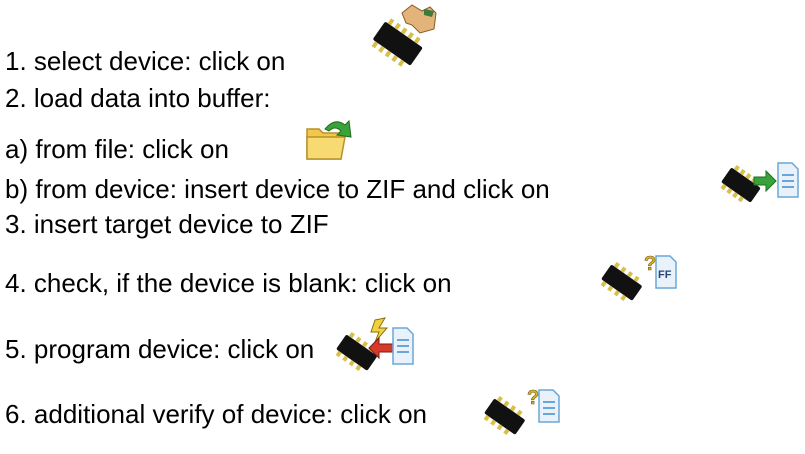 This screenshot has width=805, height=454. I want to click on step-a: a) from file: click on, so click(117, 149).